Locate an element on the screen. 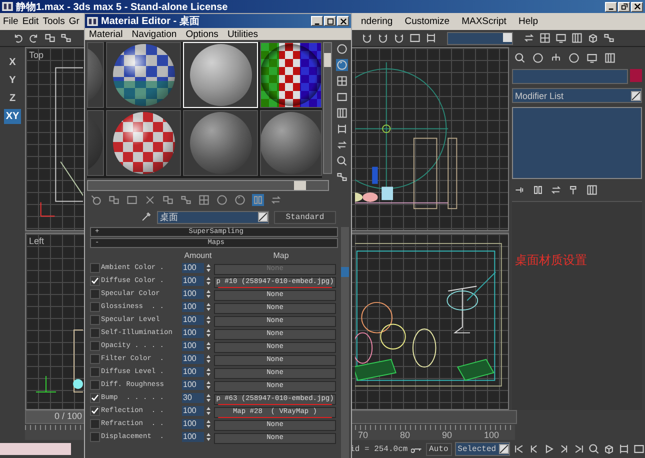  axis-constraint-button: Z is located at coordinates (12, 98).